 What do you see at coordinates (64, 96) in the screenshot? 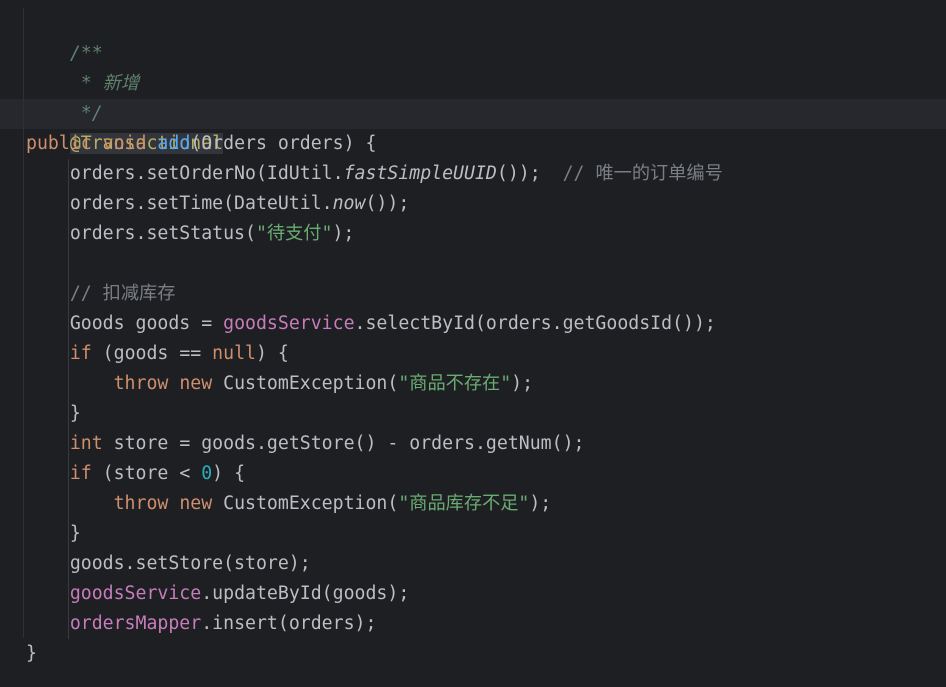
I see `code-line: */` at bounding box center [64, 96].